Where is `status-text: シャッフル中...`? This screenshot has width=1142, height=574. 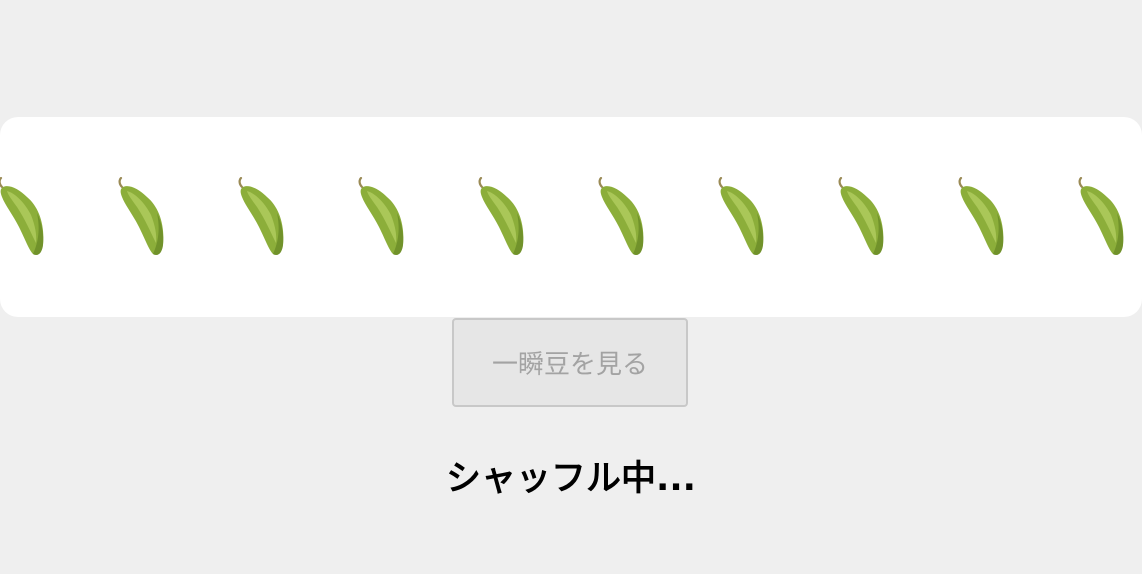
status-text: シャッフル中... is located at coordinates (571, 479).